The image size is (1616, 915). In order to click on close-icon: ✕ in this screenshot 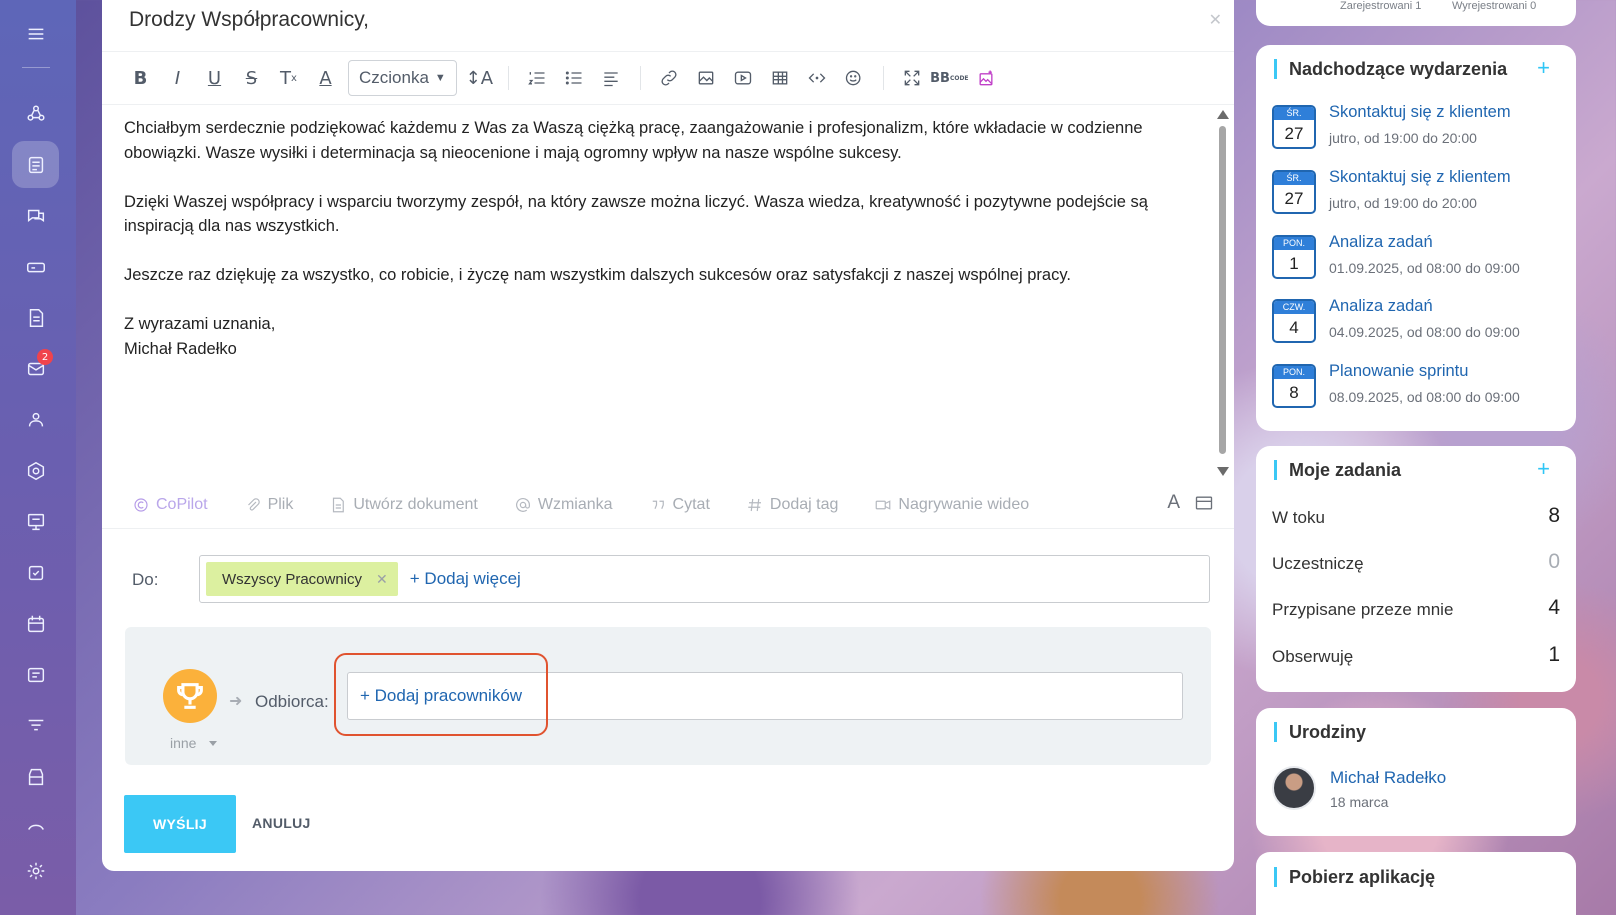, I will do `click(1215, 20)`.